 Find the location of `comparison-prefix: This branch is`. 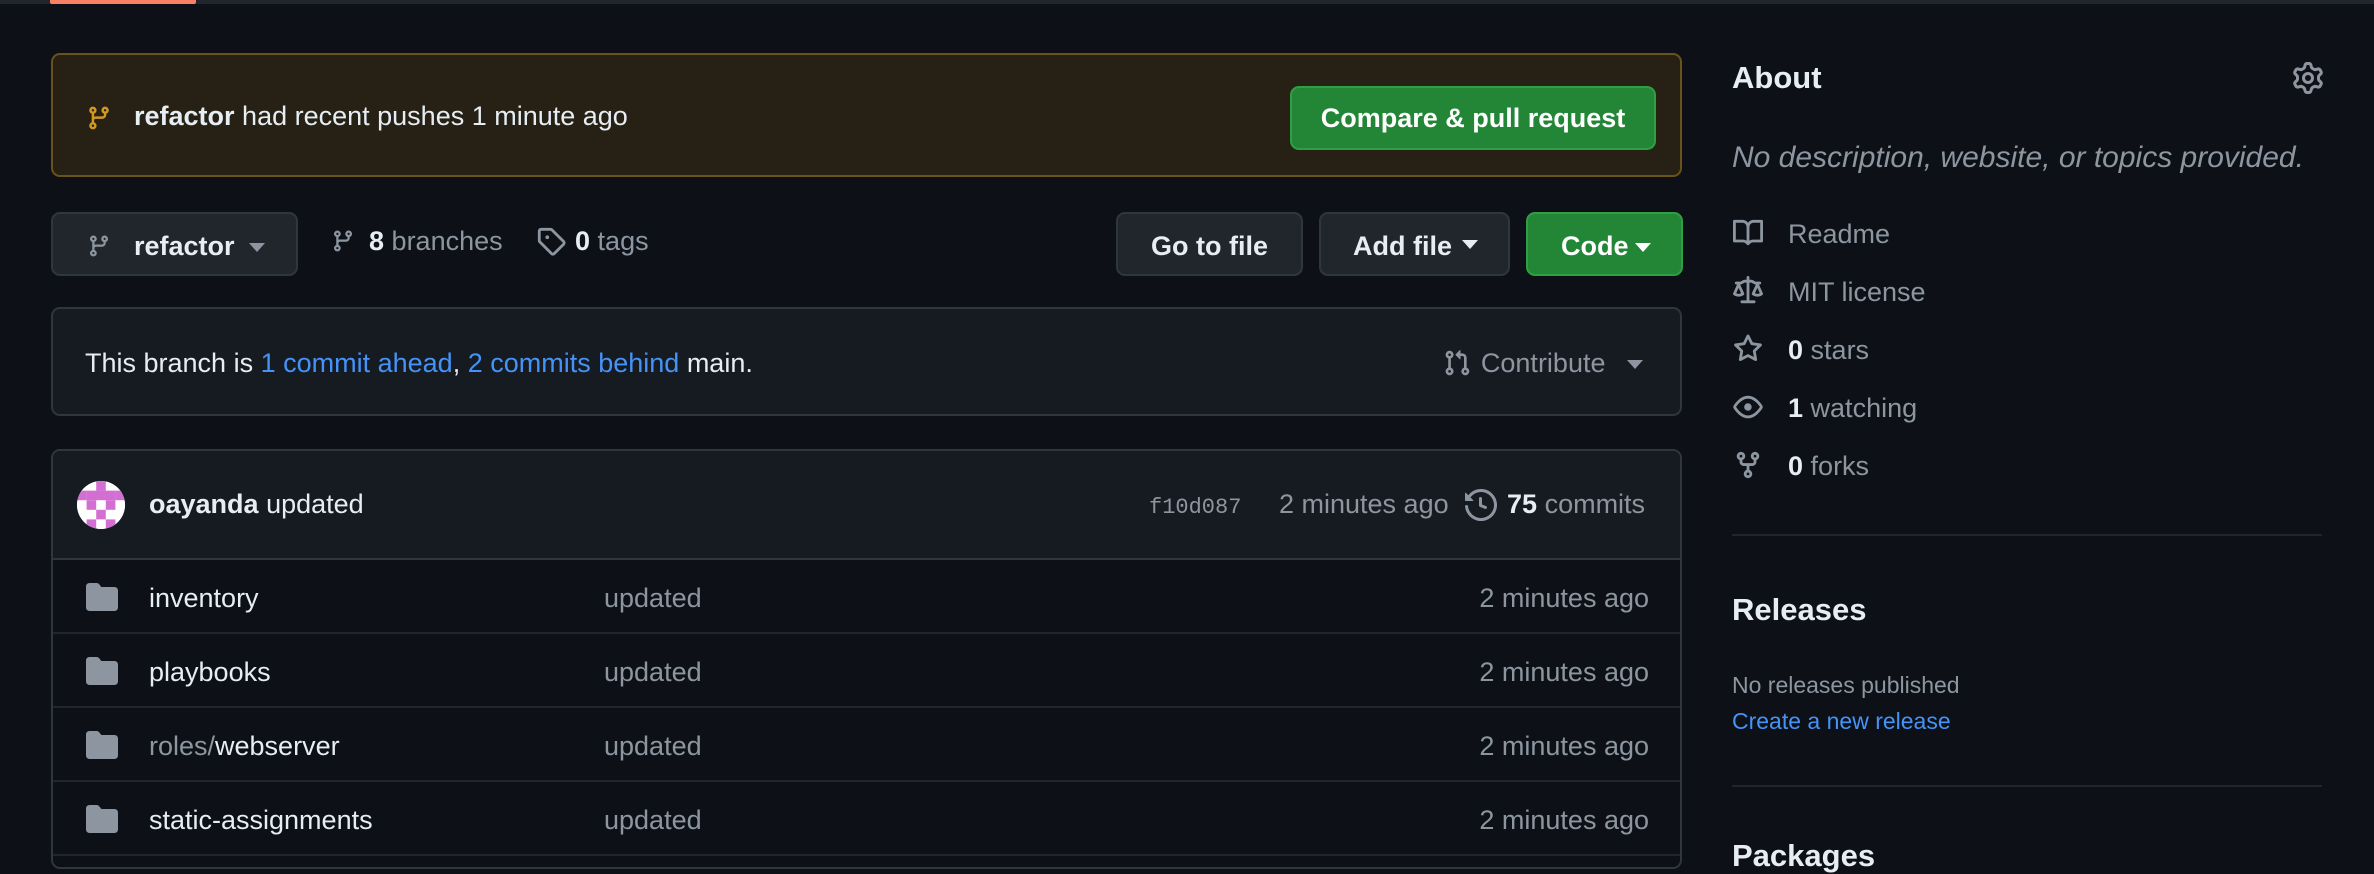

comparison-prefix: This branch is is located at coordinates (173, 363).